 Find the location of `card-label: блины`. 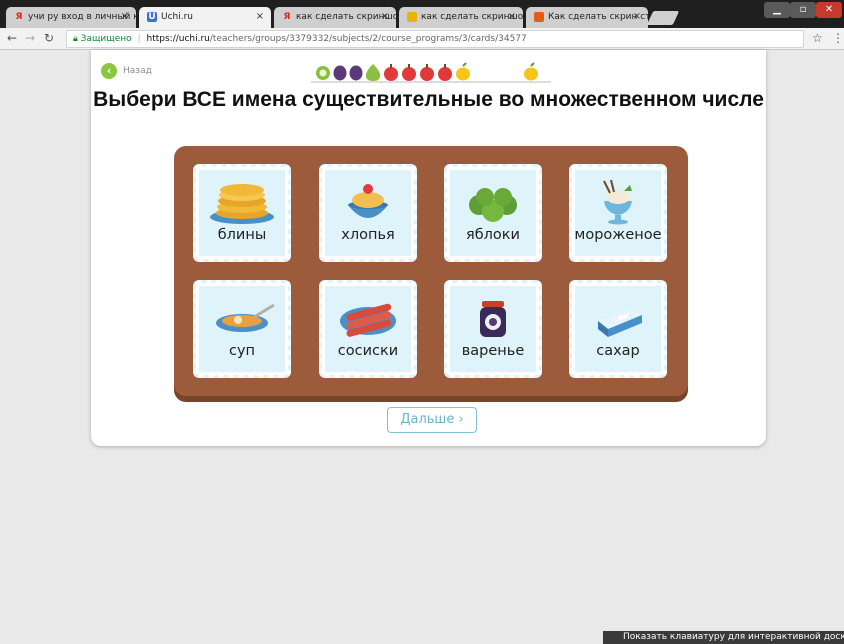

card-label: блины is located at coordinates (242, 235).